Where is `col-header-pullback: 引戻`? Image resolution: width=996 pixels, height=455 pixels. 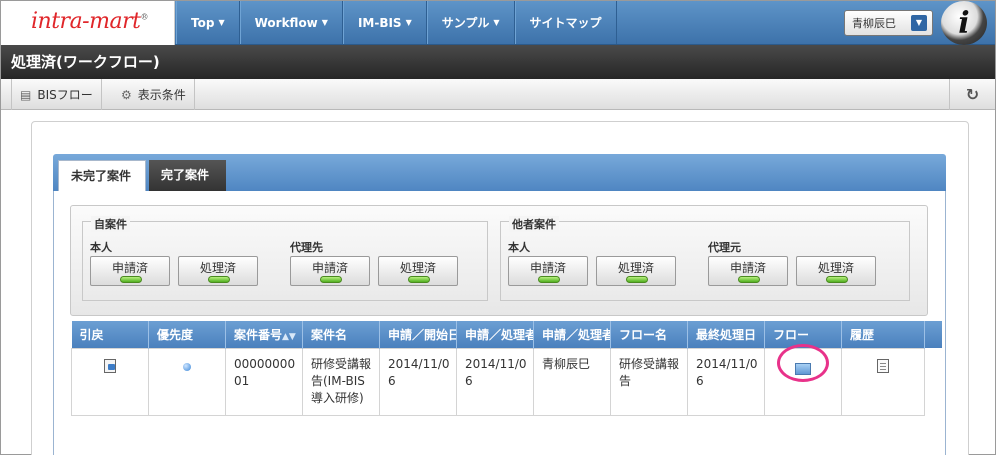
col-header-pullback: 引戻 is located at coordinates (110, 334).